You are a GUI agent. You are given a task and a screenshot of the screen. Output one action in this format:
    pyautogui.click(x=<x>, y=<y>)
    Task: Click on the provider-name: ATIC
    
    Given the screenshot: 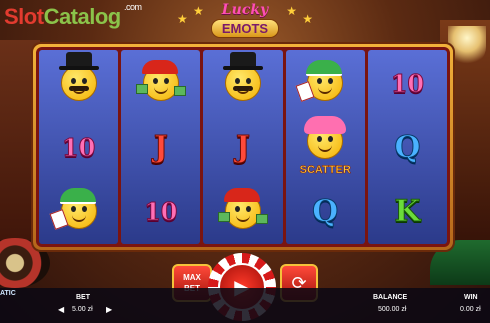 What is the action you would take?
    pyautogui.click(x=8, y=293)
    